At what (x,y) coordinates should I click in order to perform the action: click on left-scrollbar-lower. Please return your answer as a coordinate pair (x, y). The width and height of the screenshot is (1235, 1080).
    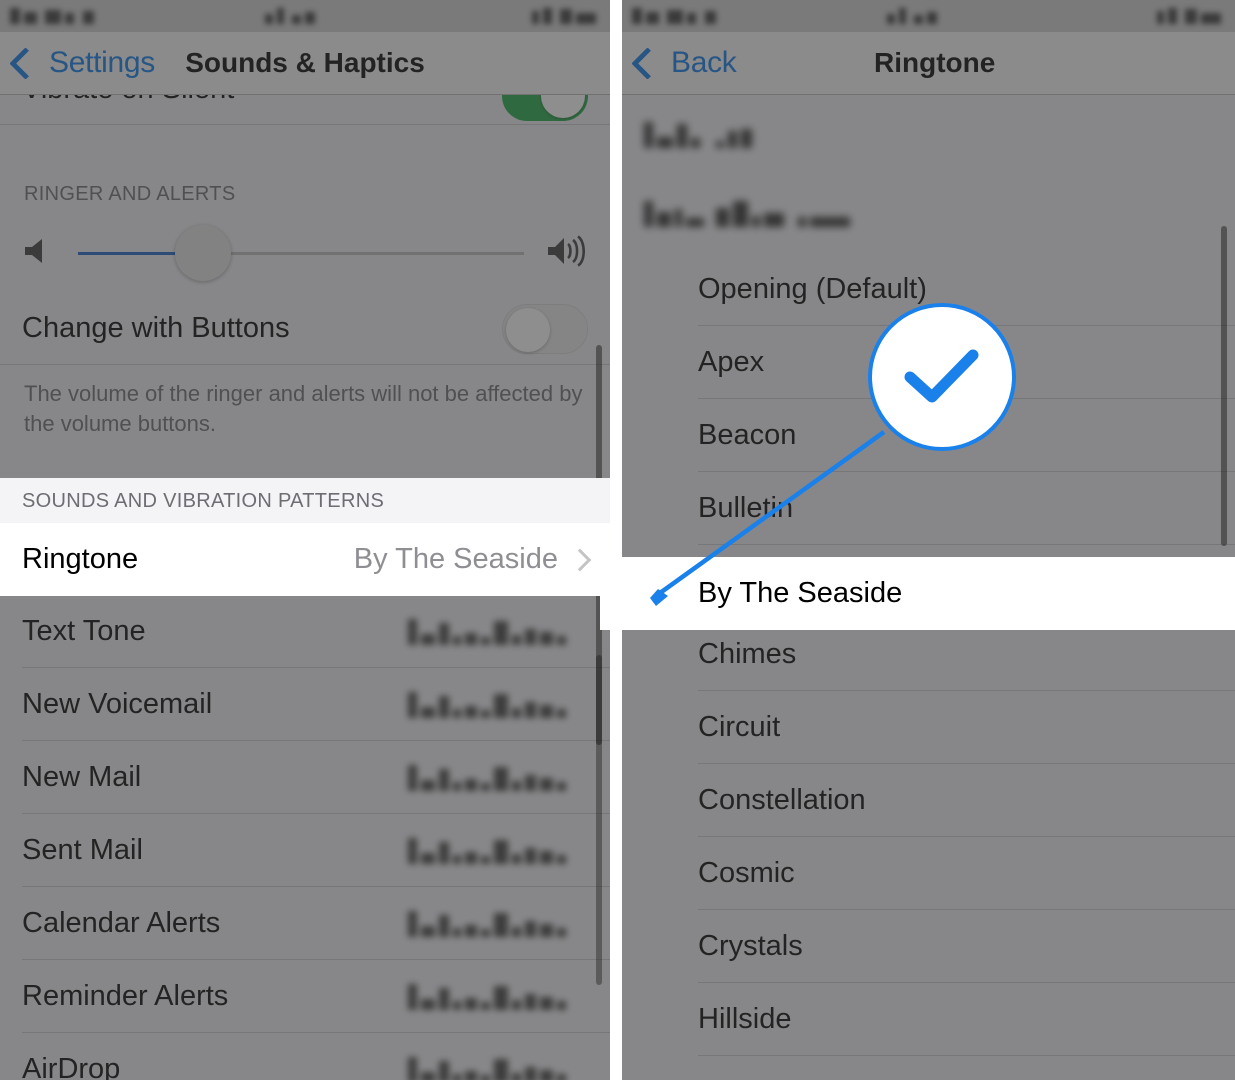
    Looking at the image, I should click on (599, 820).